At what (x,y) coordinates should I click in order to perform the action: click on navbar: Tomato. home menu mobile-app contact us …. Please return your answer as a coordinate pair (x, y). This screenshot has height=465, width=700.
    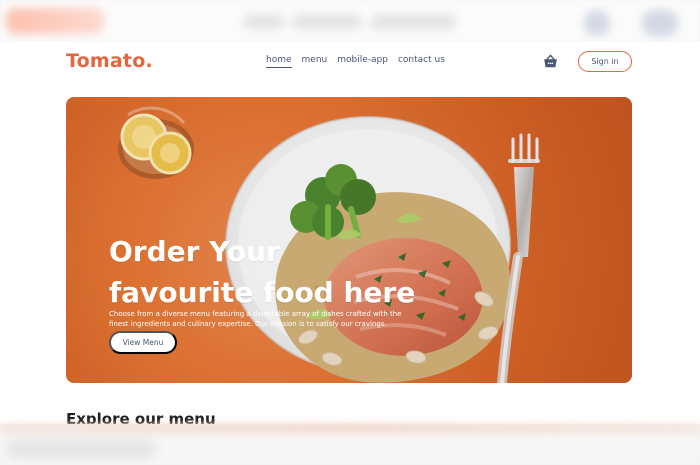
    Looking at the image, I should click on (350, 62).